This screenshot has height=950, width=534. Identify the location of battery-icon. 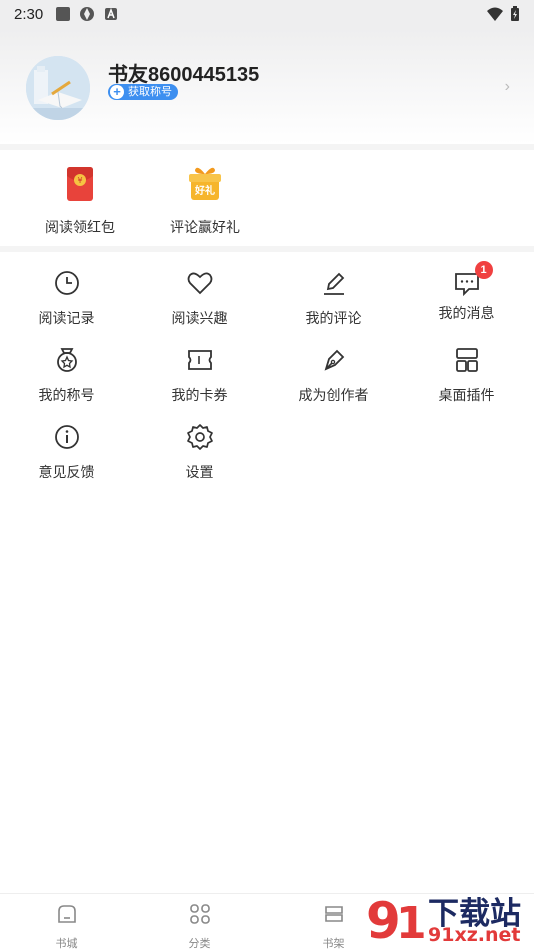
(515, 13).